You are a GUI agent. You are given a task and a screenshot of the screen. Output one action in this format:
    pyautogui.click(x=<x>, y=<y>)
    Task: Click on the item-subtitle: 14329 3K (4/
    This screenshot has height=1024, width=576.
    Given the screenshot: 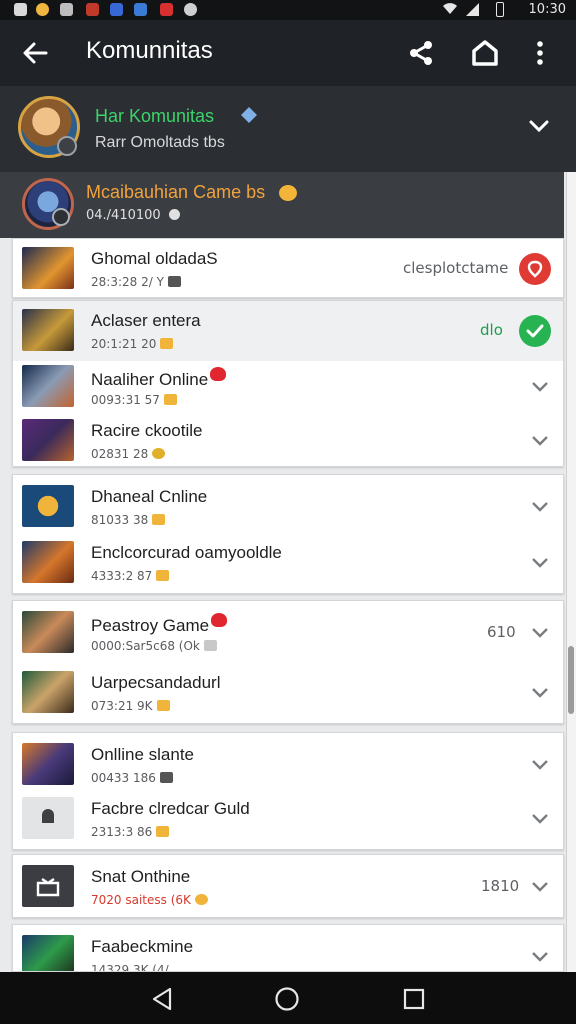 What is the action you would take?
    pyautogui.click(x=130, y=967)
    